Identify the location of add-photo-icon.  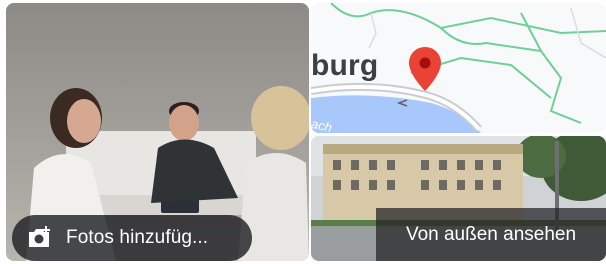
(39, 236).